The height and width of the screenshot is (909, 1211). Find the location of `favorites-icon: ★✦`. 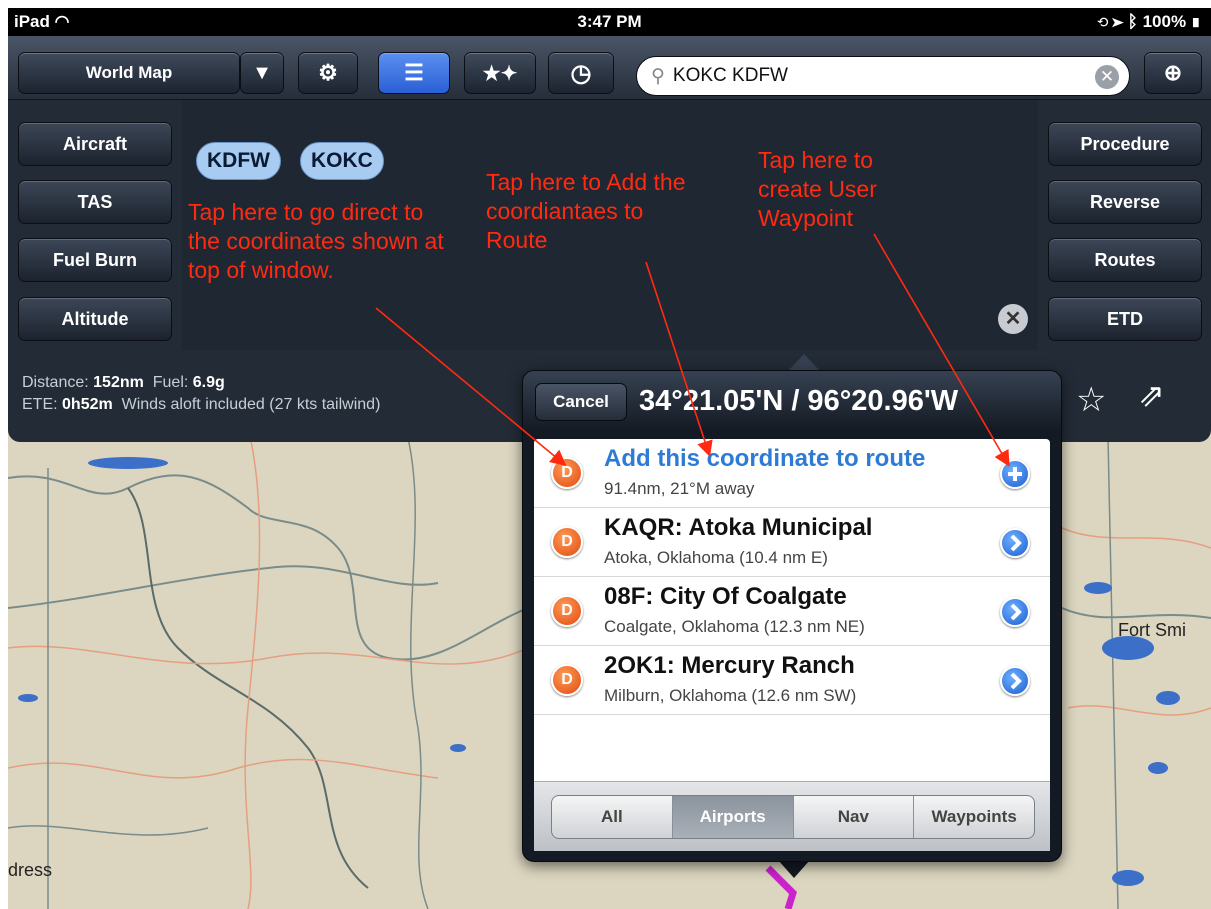

favorites-icon: ★✦ is located at coordinates (500, 73).